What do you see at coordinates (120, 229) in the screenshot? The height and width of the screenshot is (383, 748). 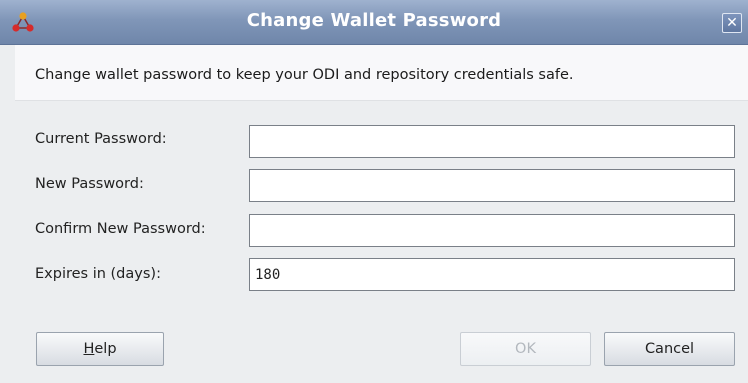 I see `confirm-password-label: Confirm New Password:` at bounding box center [120, 229].